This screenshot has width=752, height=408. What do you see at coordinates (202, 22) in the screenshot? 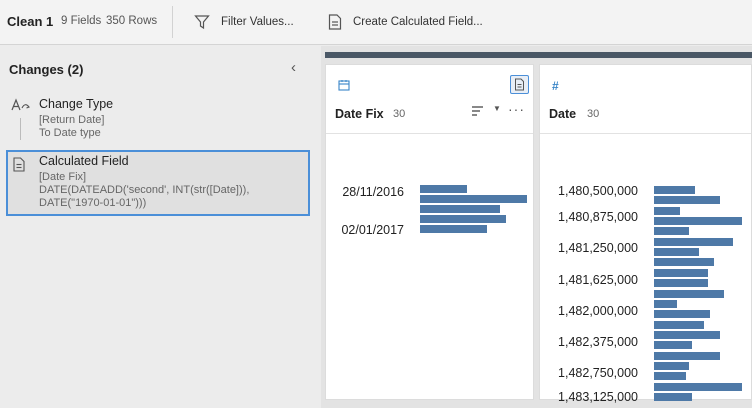
I see `filter-icon` at bounding box center [202, 22].